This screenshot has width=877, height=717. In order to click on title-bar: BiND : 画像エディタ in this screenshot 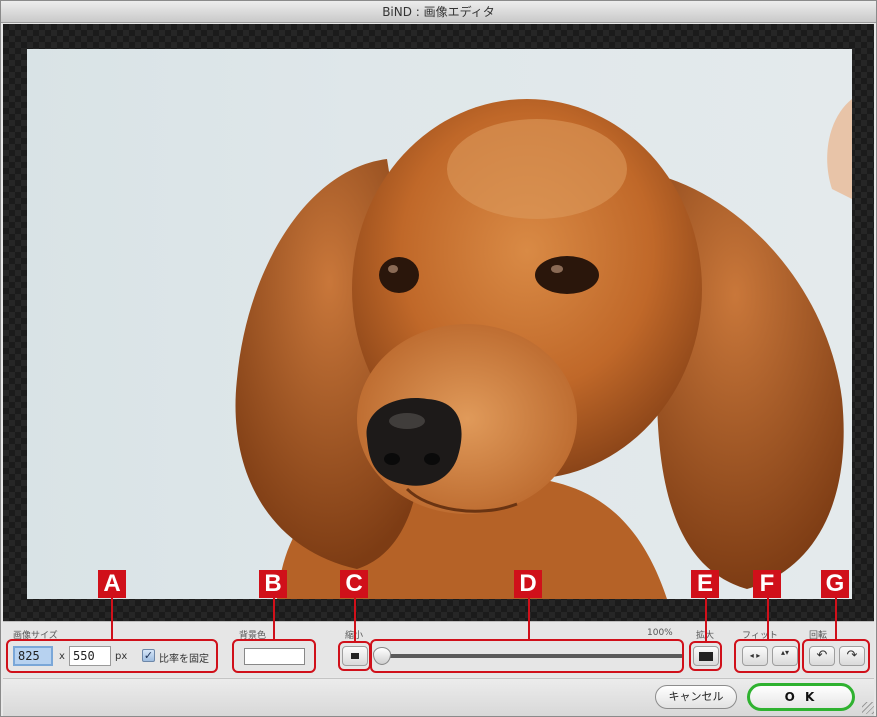, I will do `click(438, 12)`.